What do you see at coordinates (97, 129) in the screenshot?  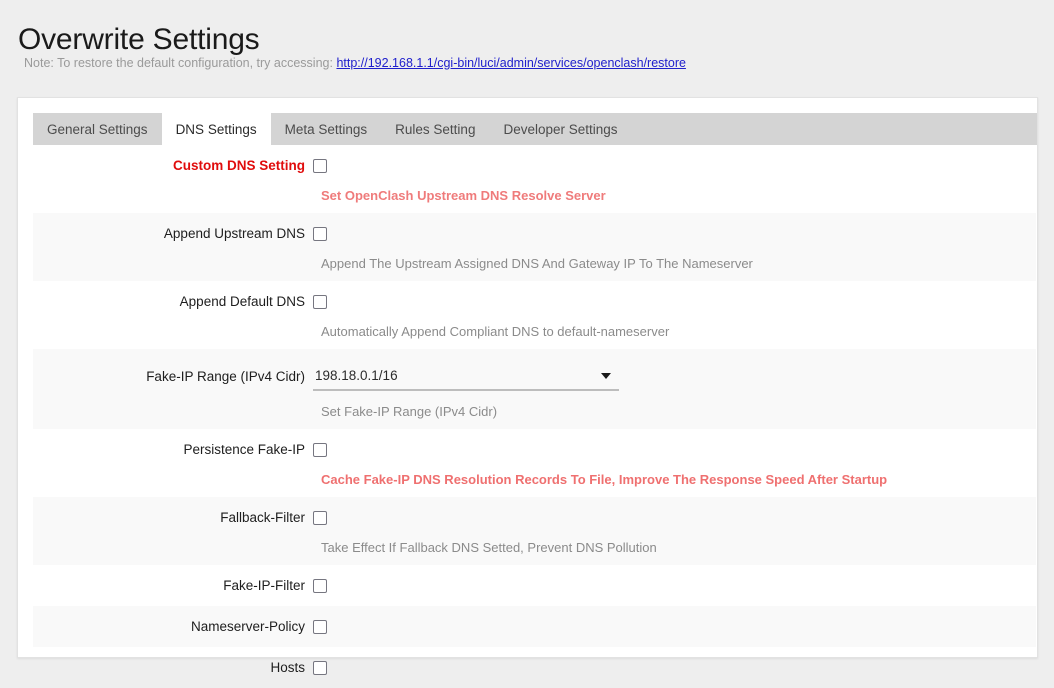 I see `tab-general-settings: General Settings` at bounding box center [97, 129].